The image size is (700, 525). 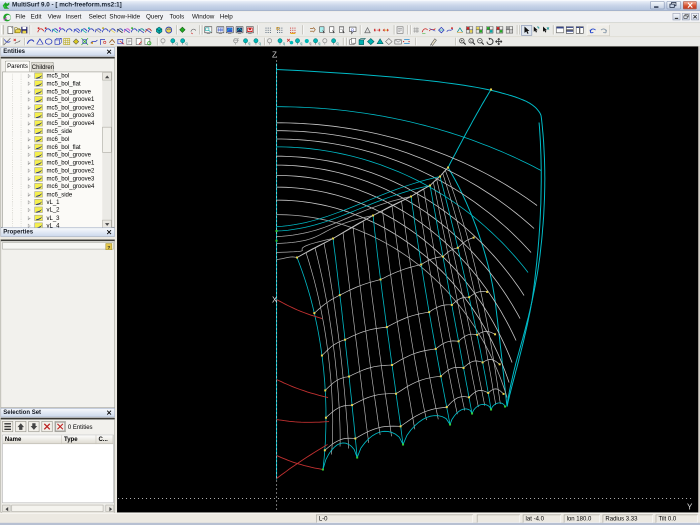 What do you see at coordinates (690, 507) in the screenshot?
I see `svg-text: Y` at bounding box center [690, 507].